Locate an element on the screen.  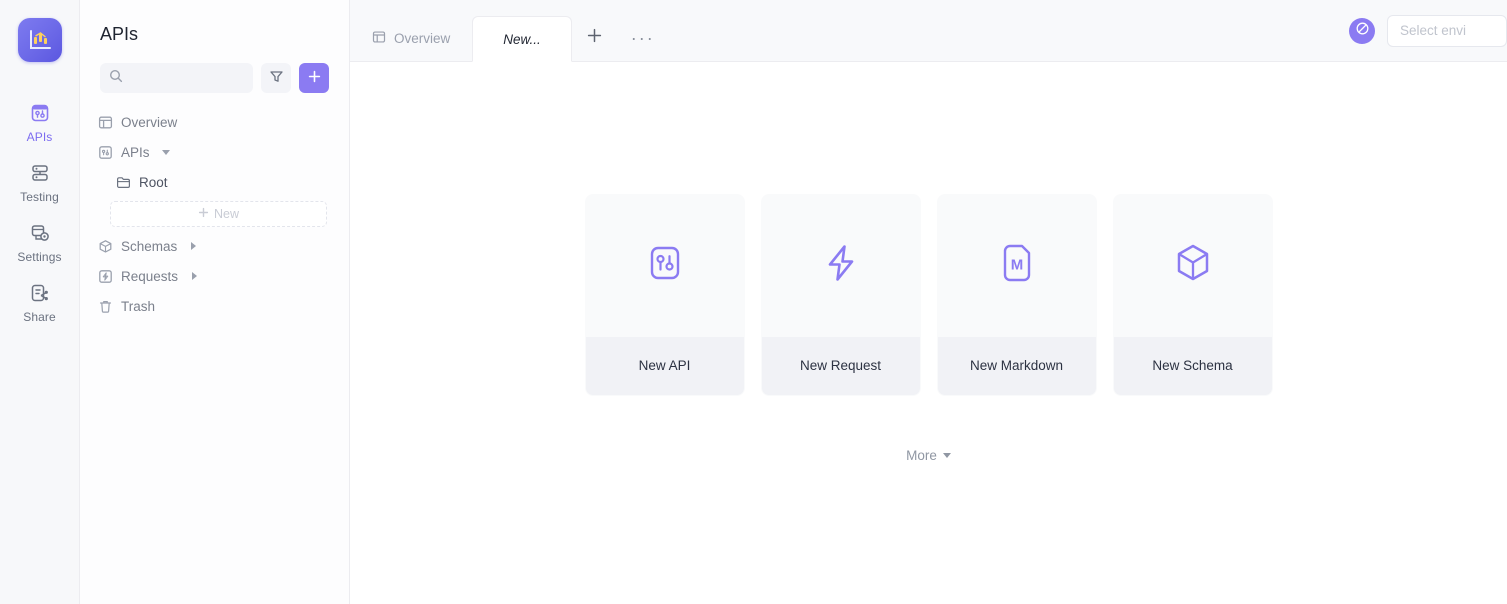
tree-item-schemas: Schemas is located at coordinates (213, 246).